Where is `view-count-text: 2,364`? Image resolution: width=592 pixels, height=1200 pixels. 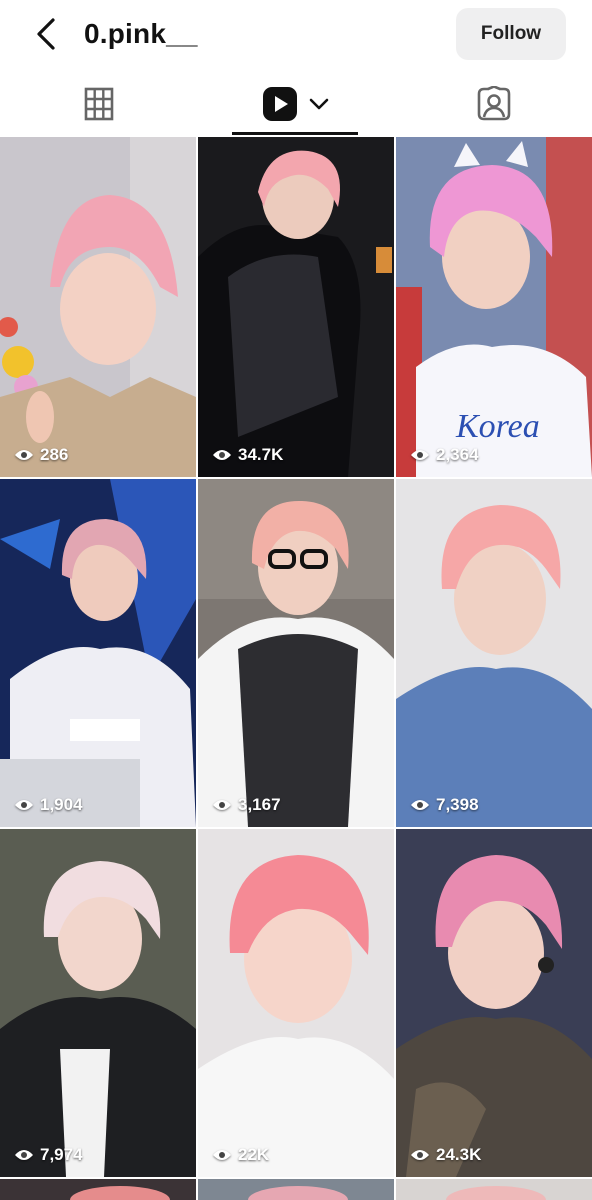
view-count-text: 2,364 is located at coordinates (457, 454).